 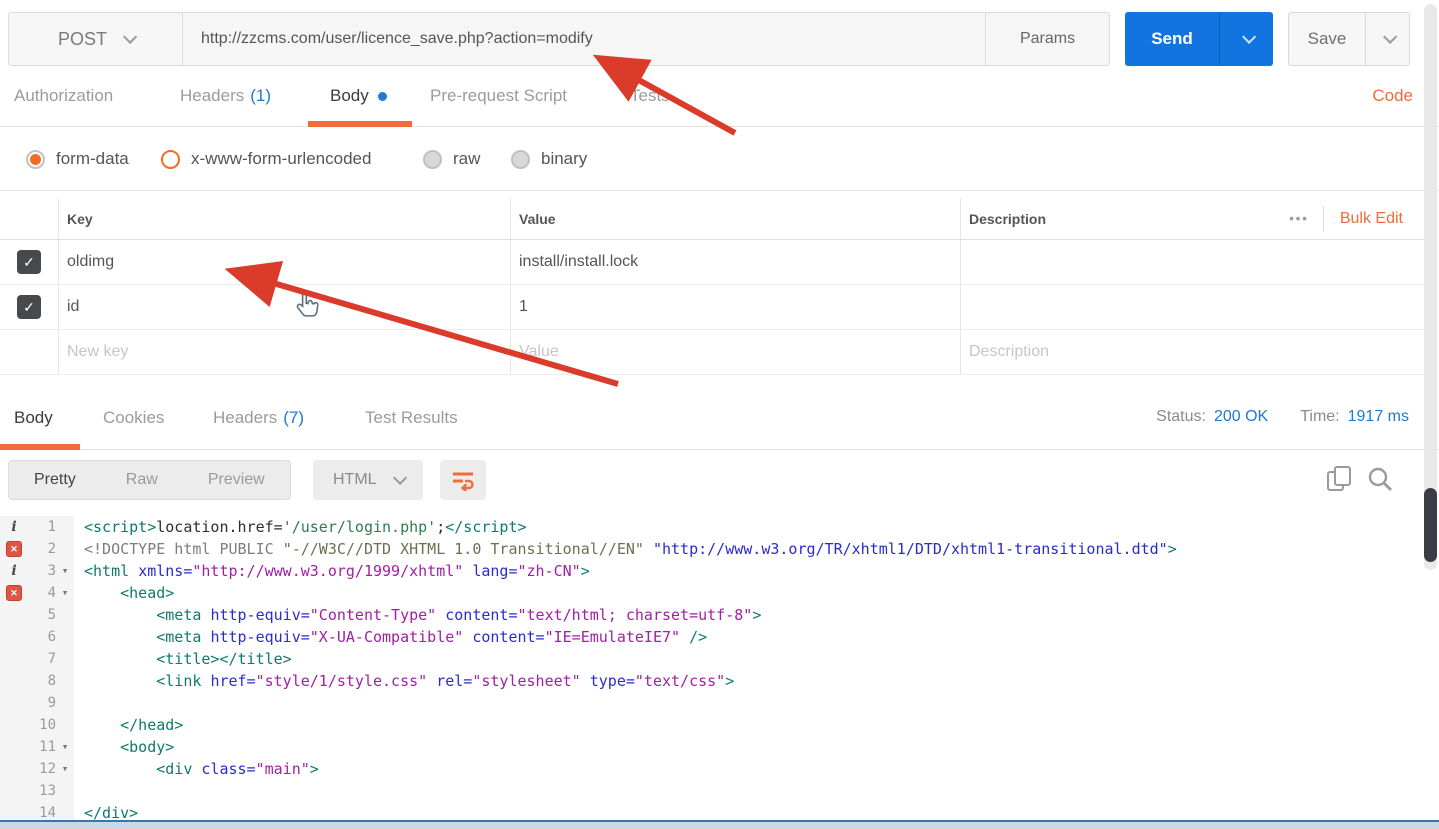 What do you see at coordinates (142, 480) in the screenshot?
I see `view-raw-button: Raw` at bounding box center [142, 480].